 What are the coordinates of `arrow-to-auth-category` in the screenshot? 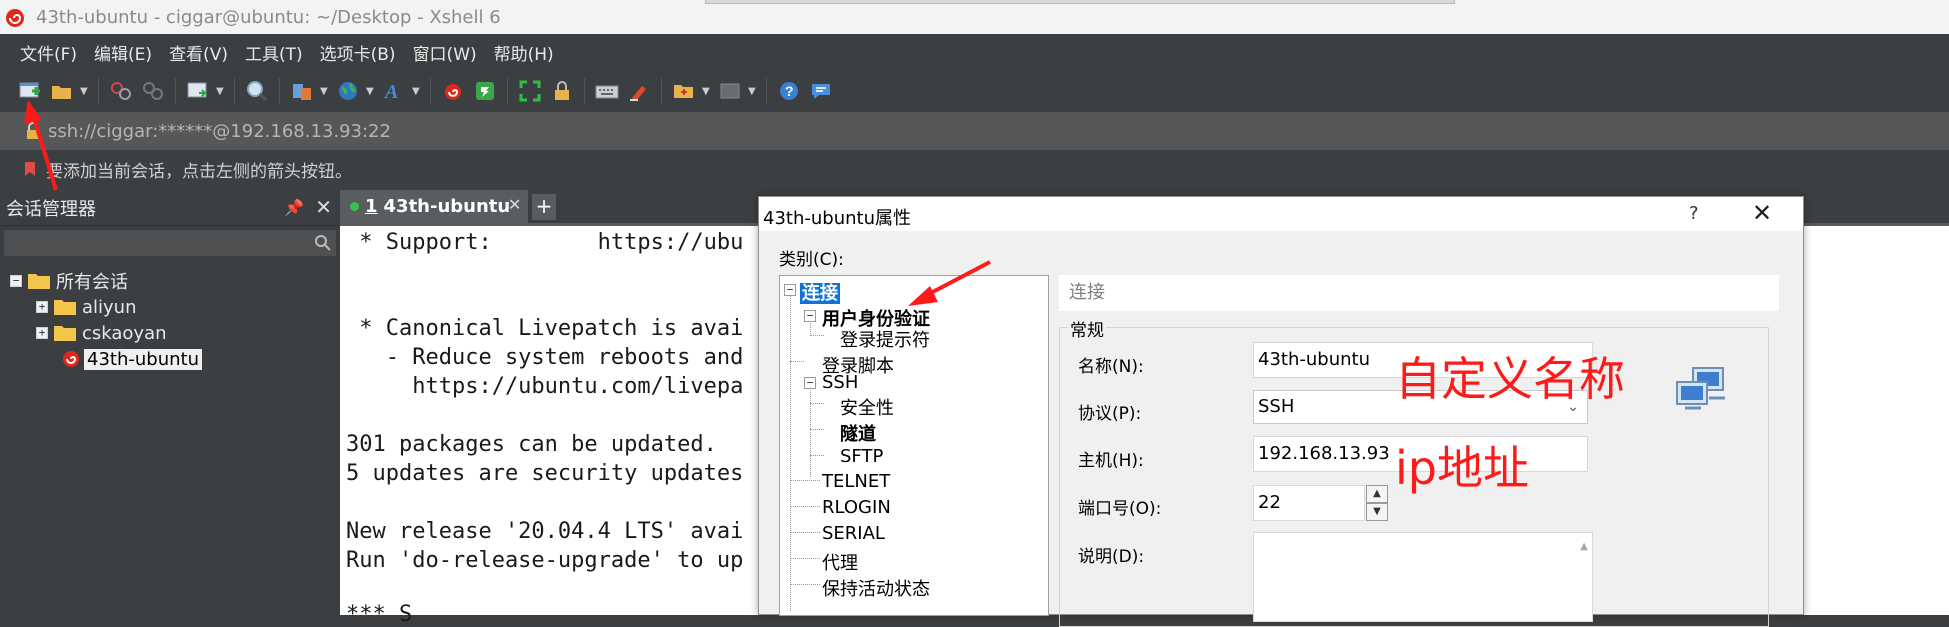 It's located at (949, 283).